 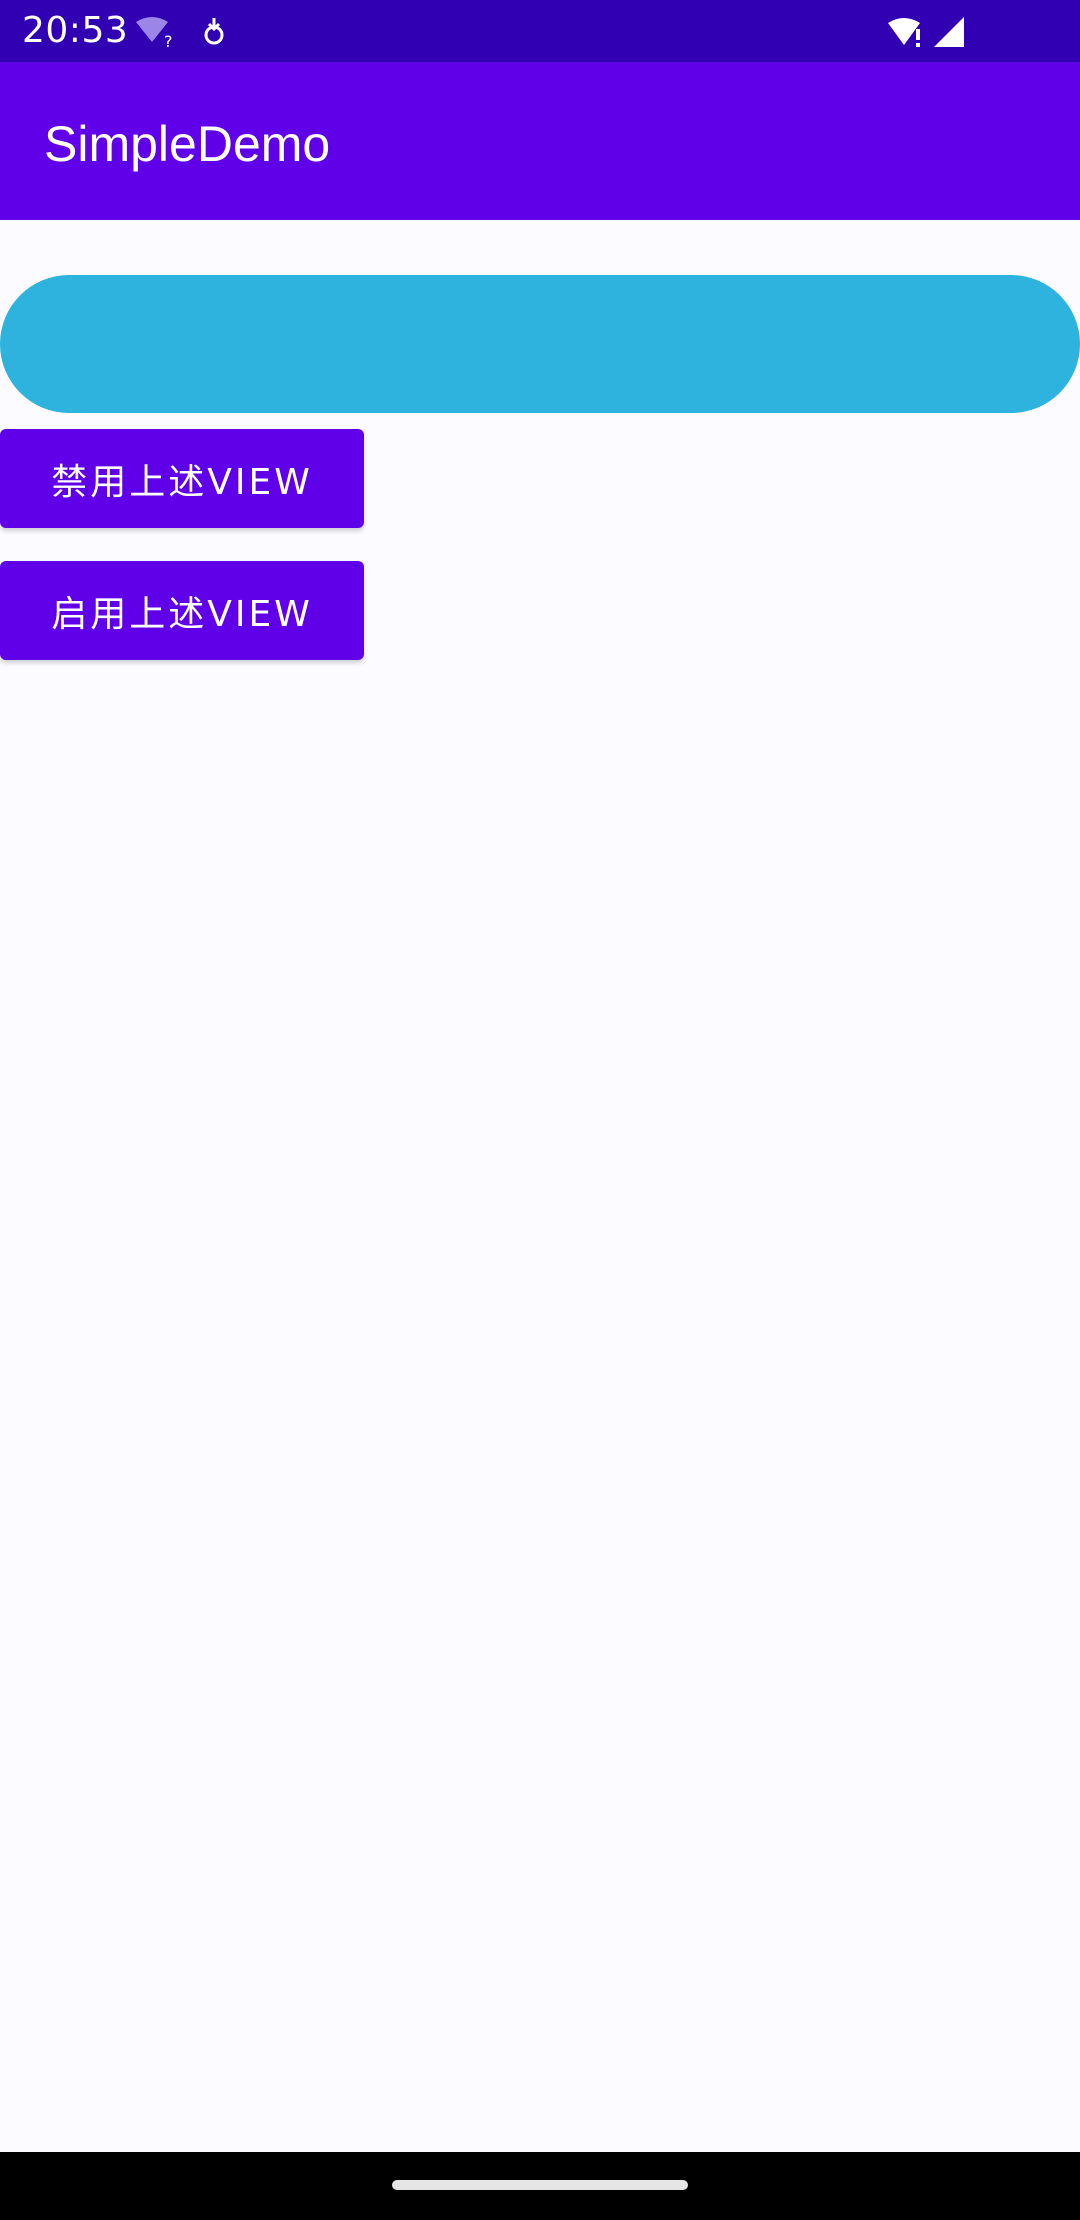 I want to click on rounded-pill-view, so click(x=540, y=344).